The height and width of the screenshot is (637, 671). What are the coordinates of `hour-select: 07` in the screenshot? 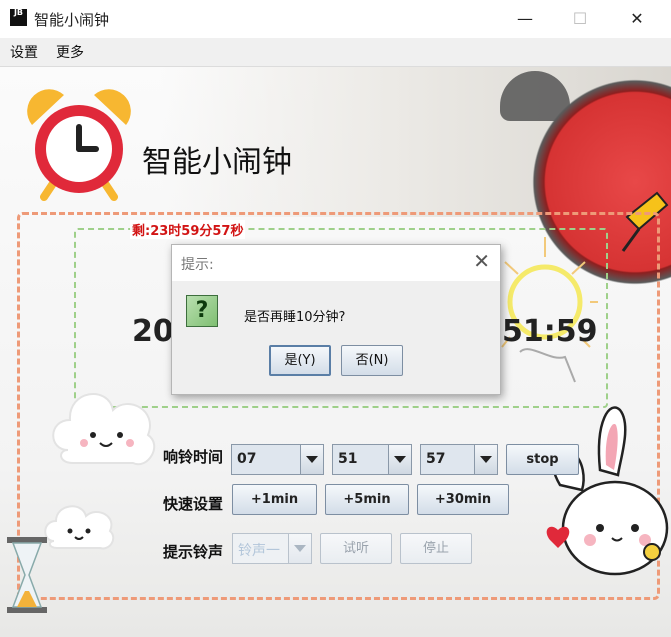 It's located at (277, 459).